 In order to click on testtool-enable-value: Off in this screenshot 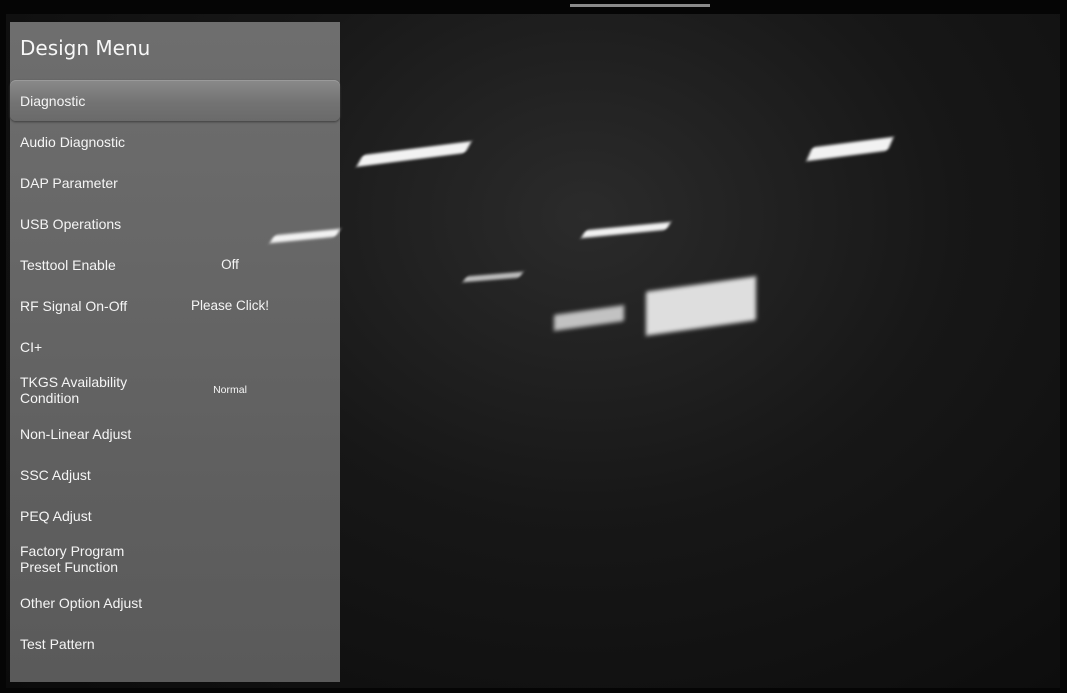, I will do `click(230, 264)`.